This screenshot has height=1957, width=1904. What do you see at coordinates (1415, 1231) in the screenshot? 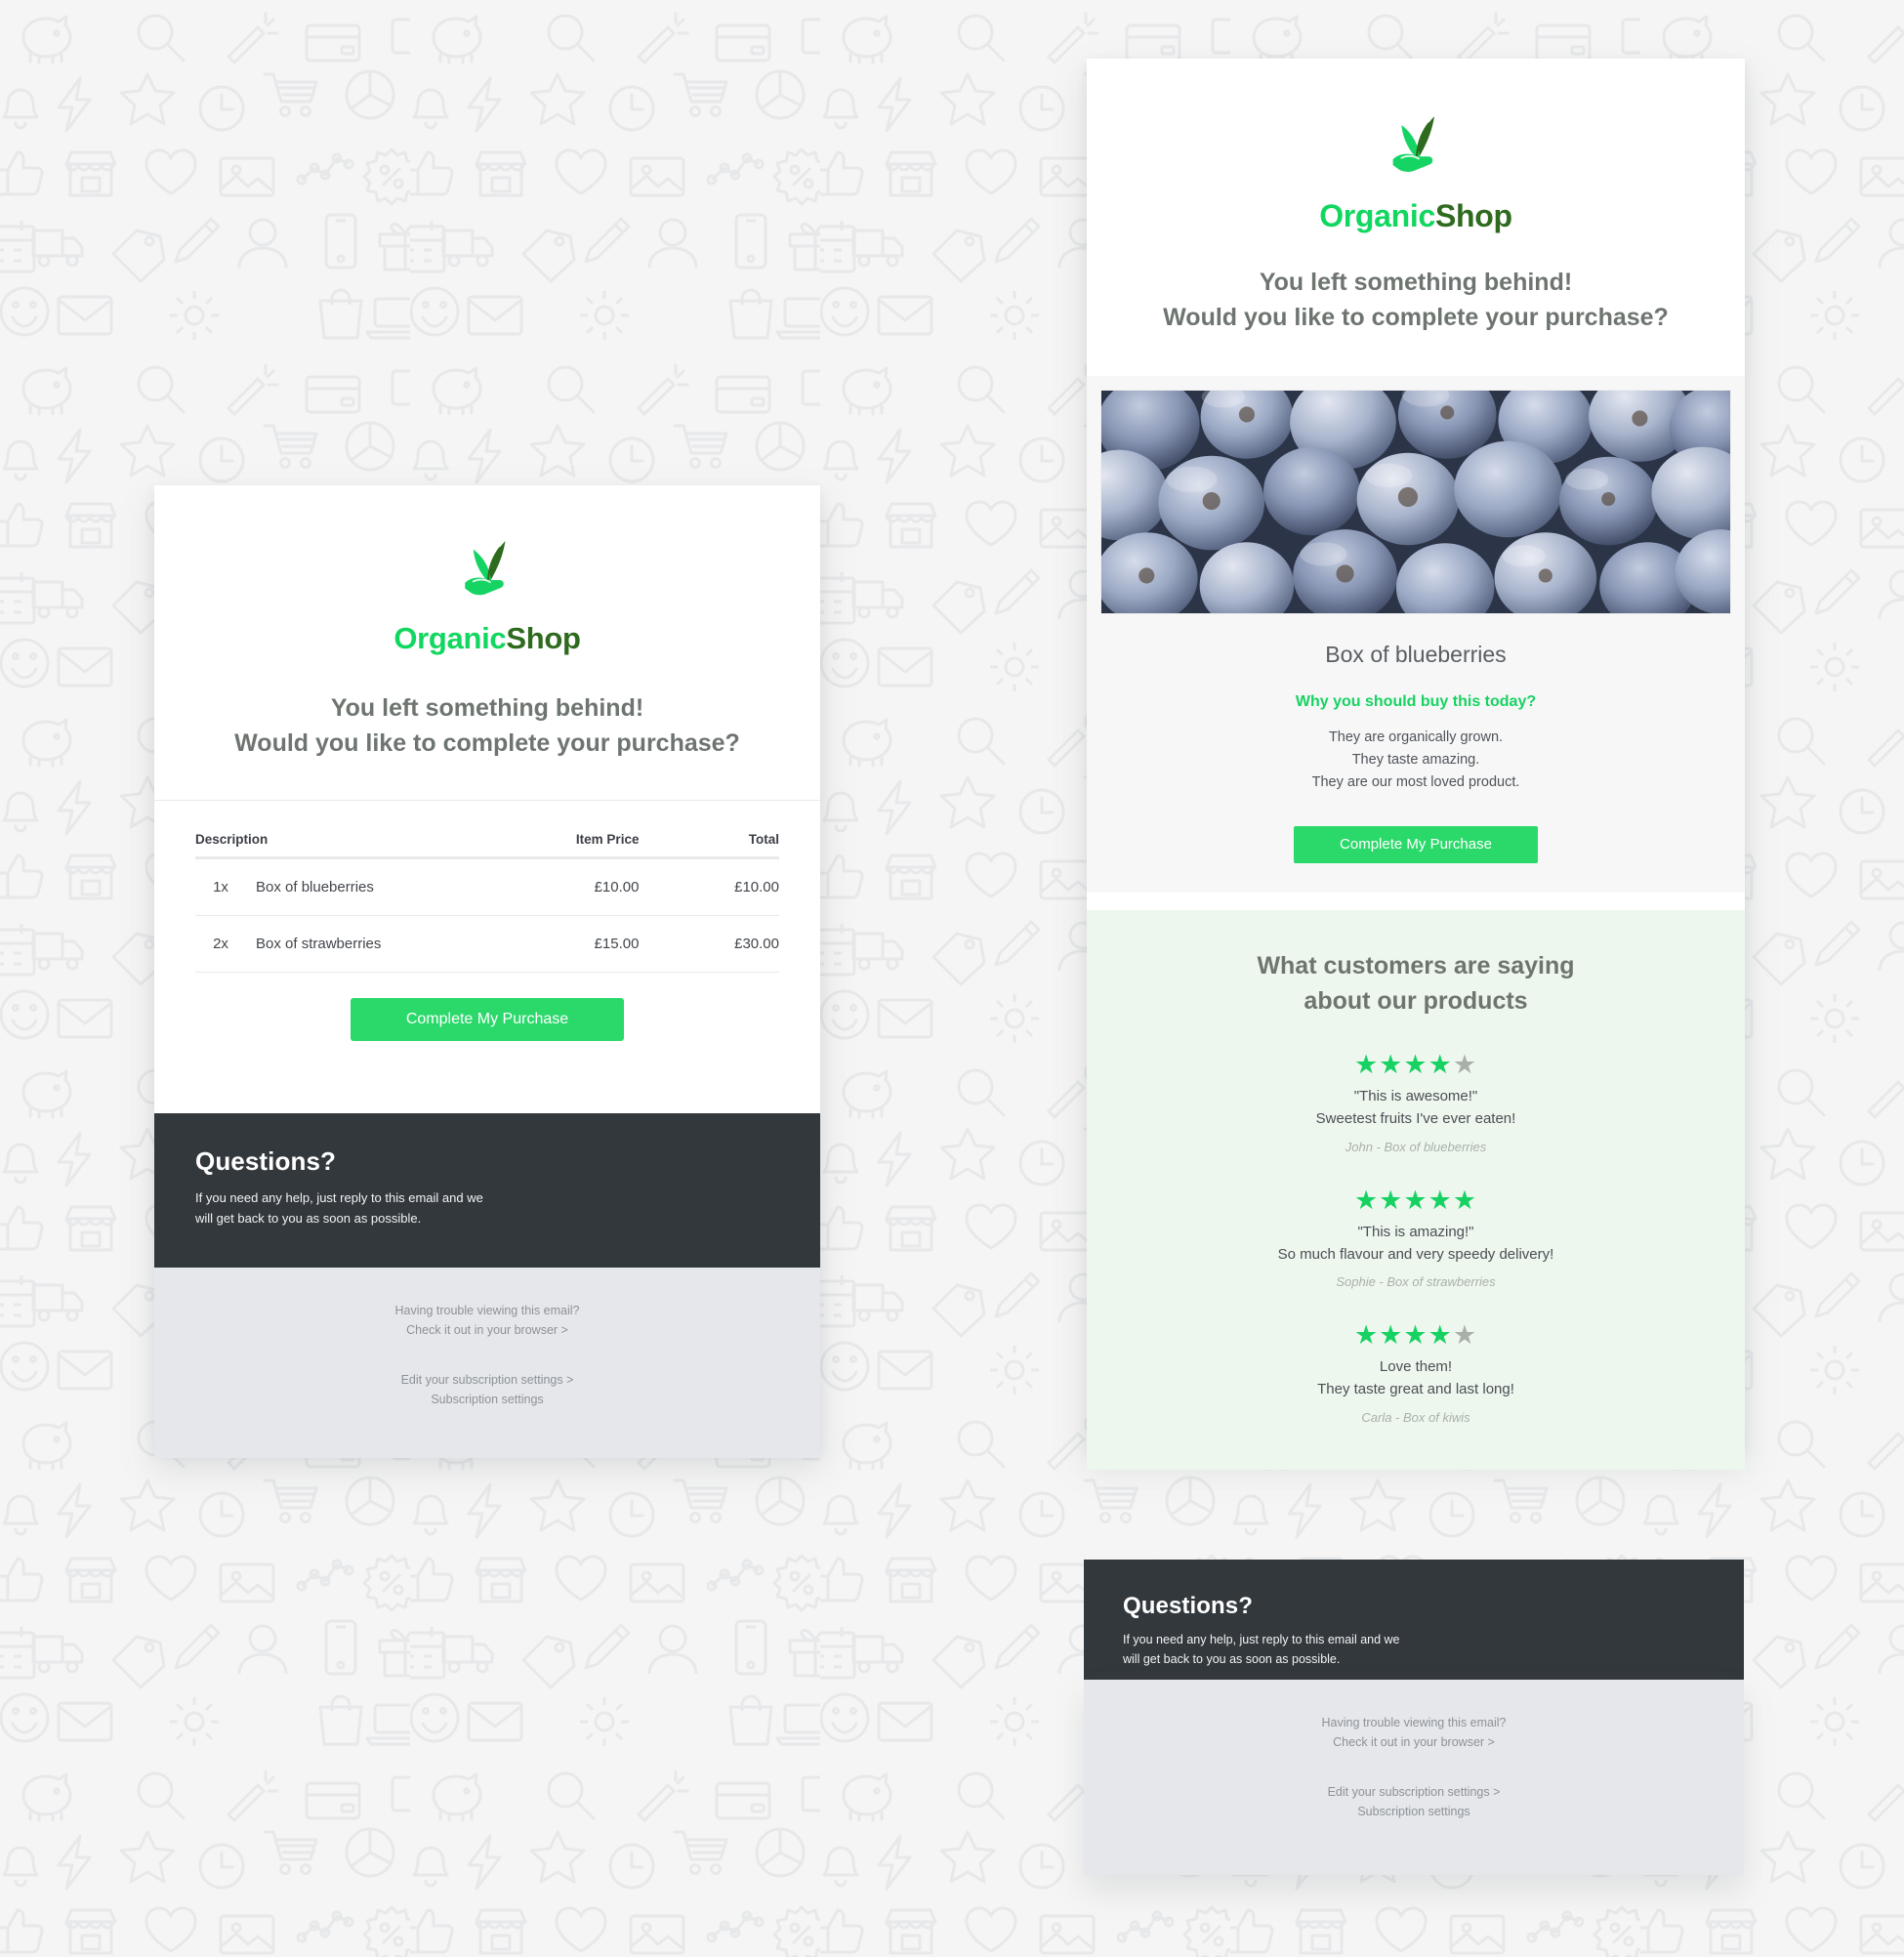
I see `review-text-line-1: "This is amazing!"` at bounding box center [1415, 1231].